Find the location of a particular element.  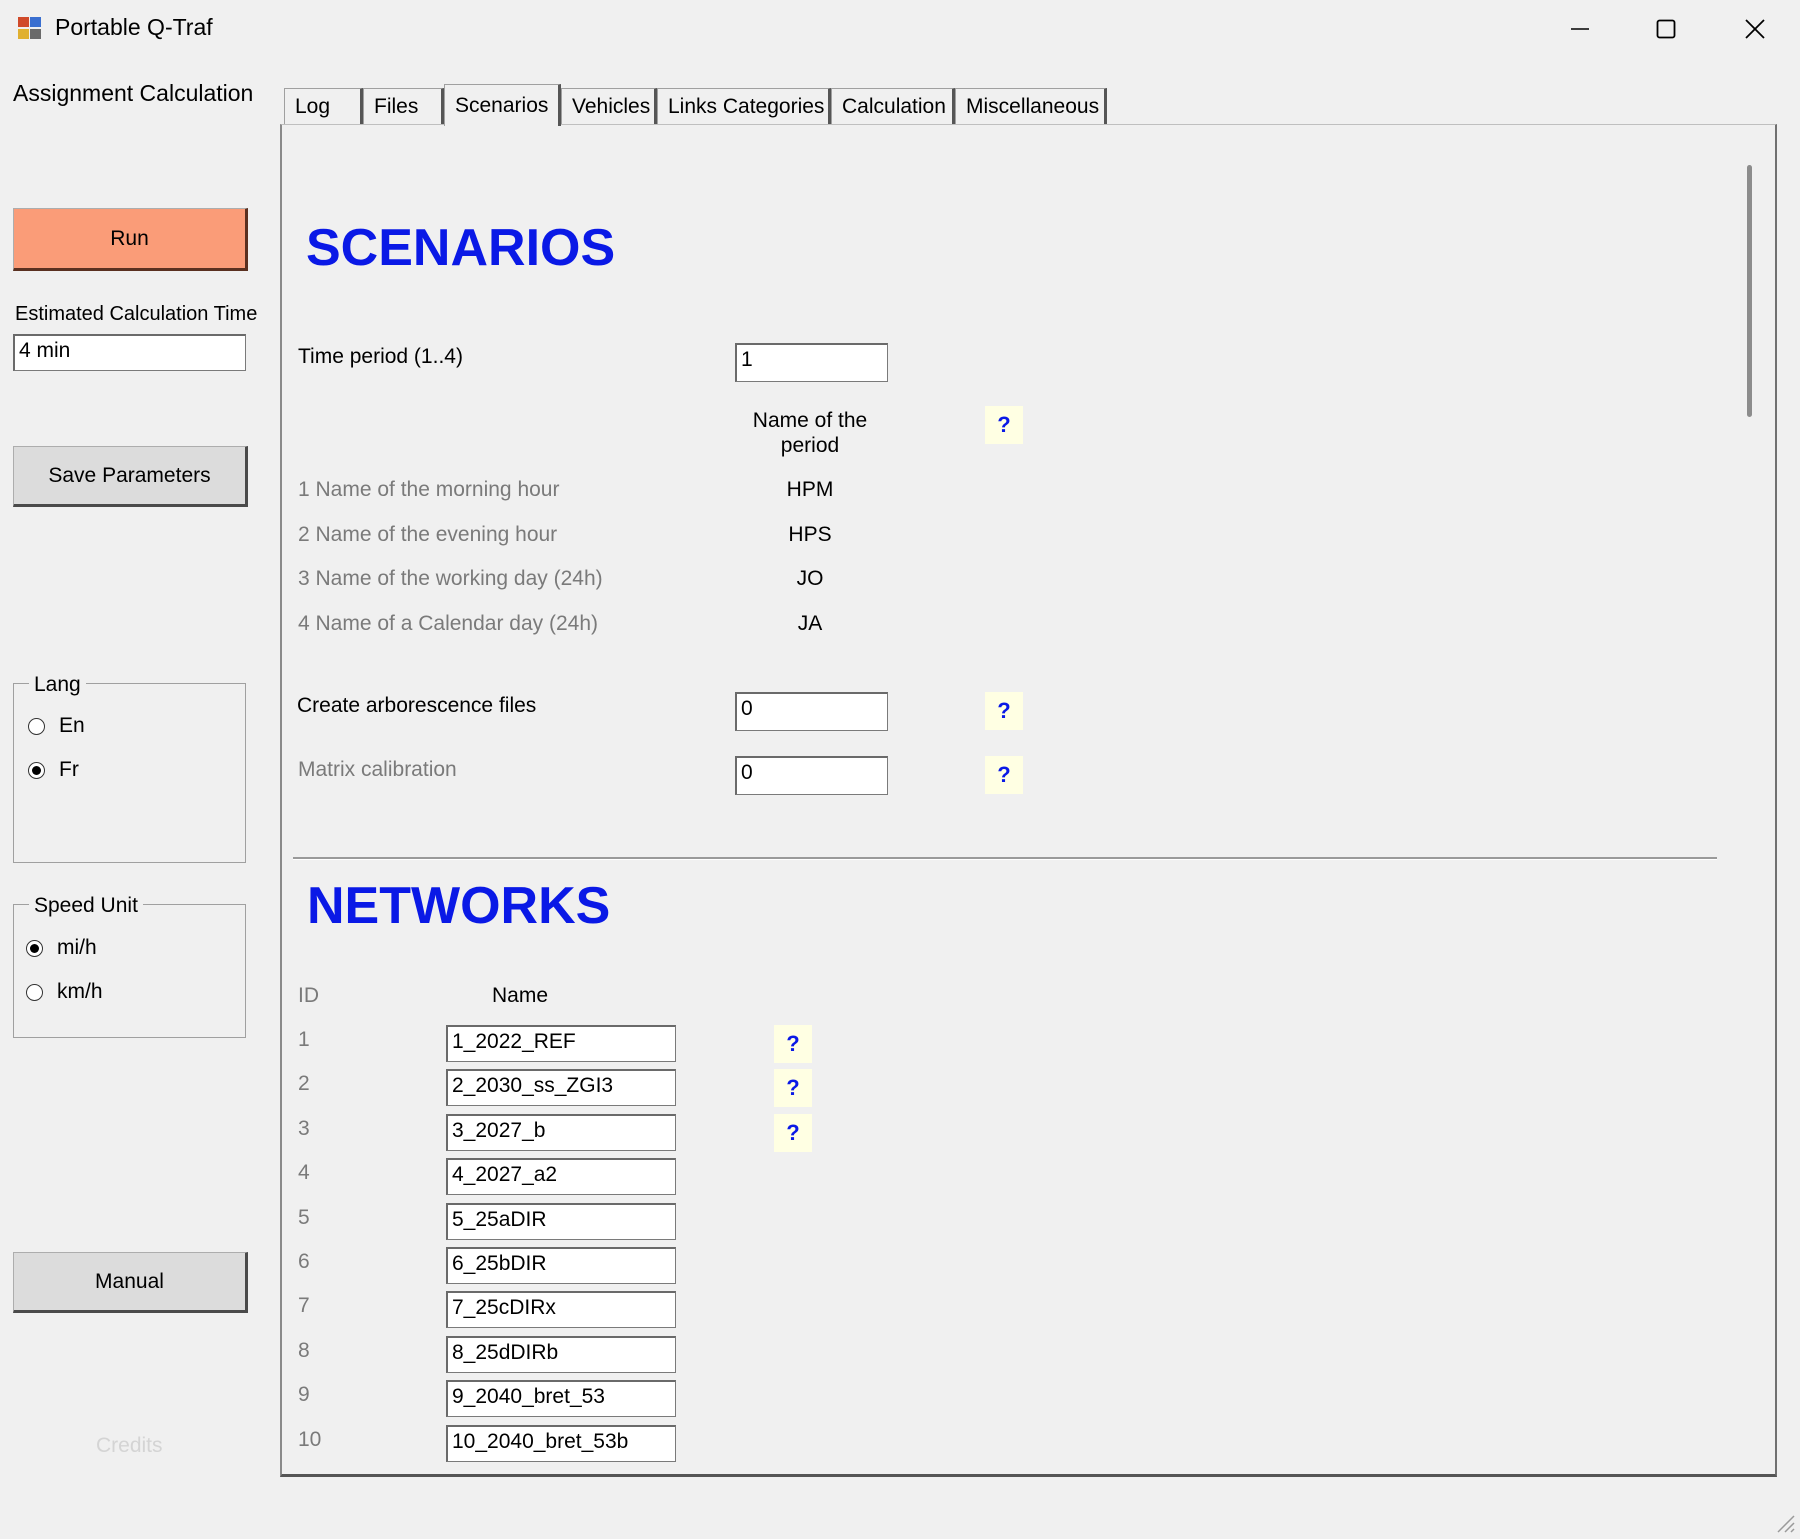

network-id: 10 is located at coordinates (310, 1439).